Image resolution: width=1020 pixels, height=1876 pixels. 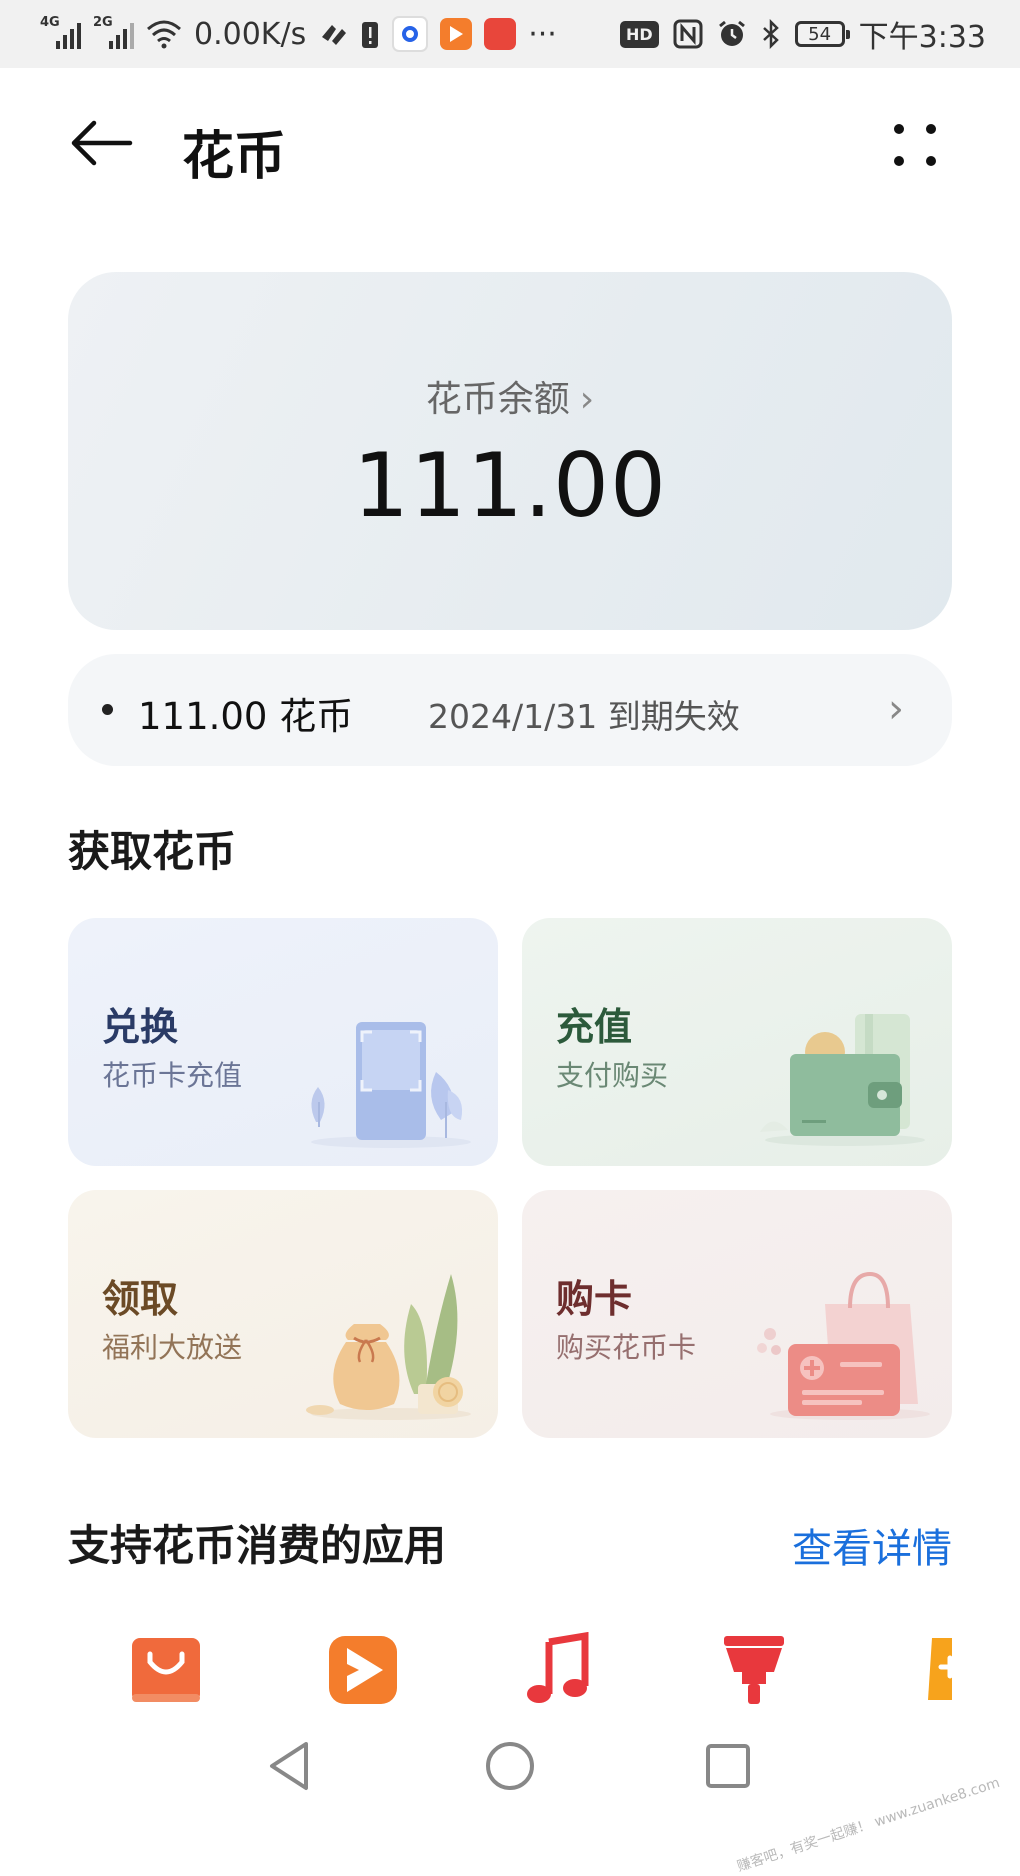 What do you see at coordinates (737, 1042) in the screenshot?
I see `recharge-tile: 充值 支付购买` at bounding box center [737, 1042].